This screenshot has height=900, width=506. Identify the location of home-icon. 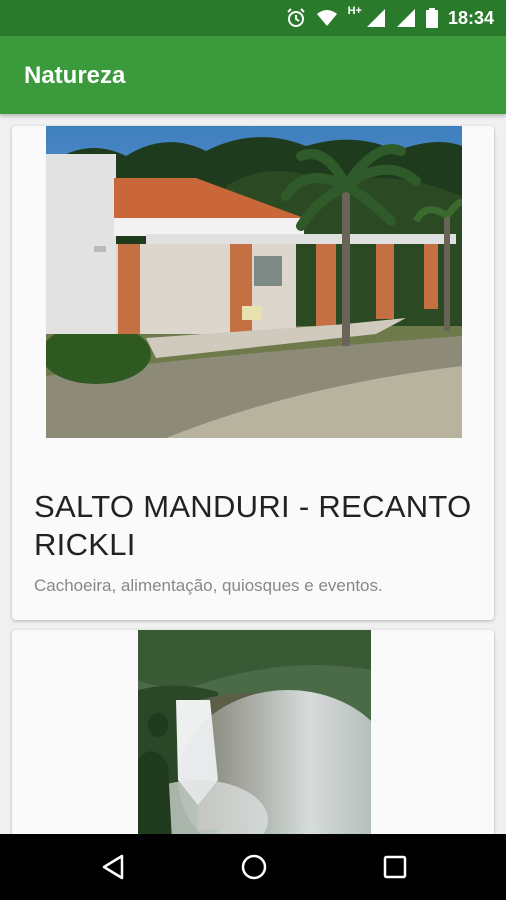
(254, 867).